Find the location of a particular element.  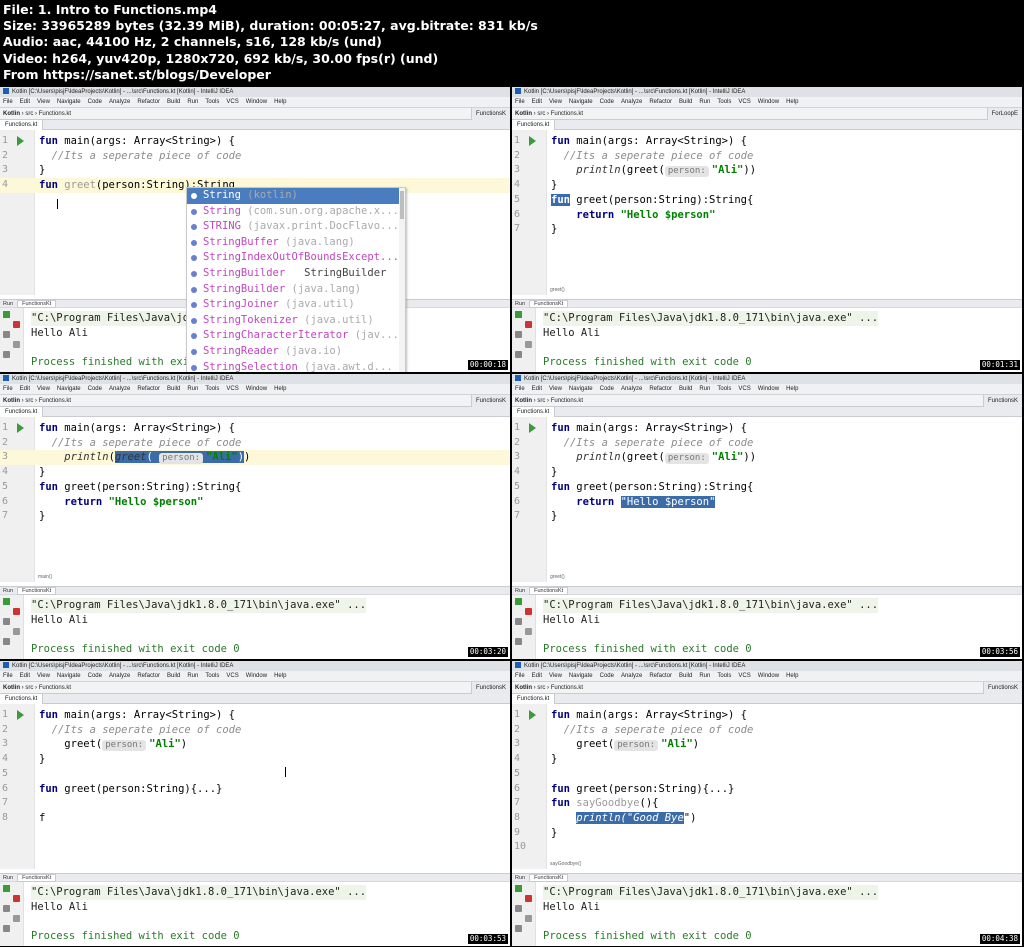

autocomplete-item: StringTokenizer (java.util) is located at coordinates (296, 321).